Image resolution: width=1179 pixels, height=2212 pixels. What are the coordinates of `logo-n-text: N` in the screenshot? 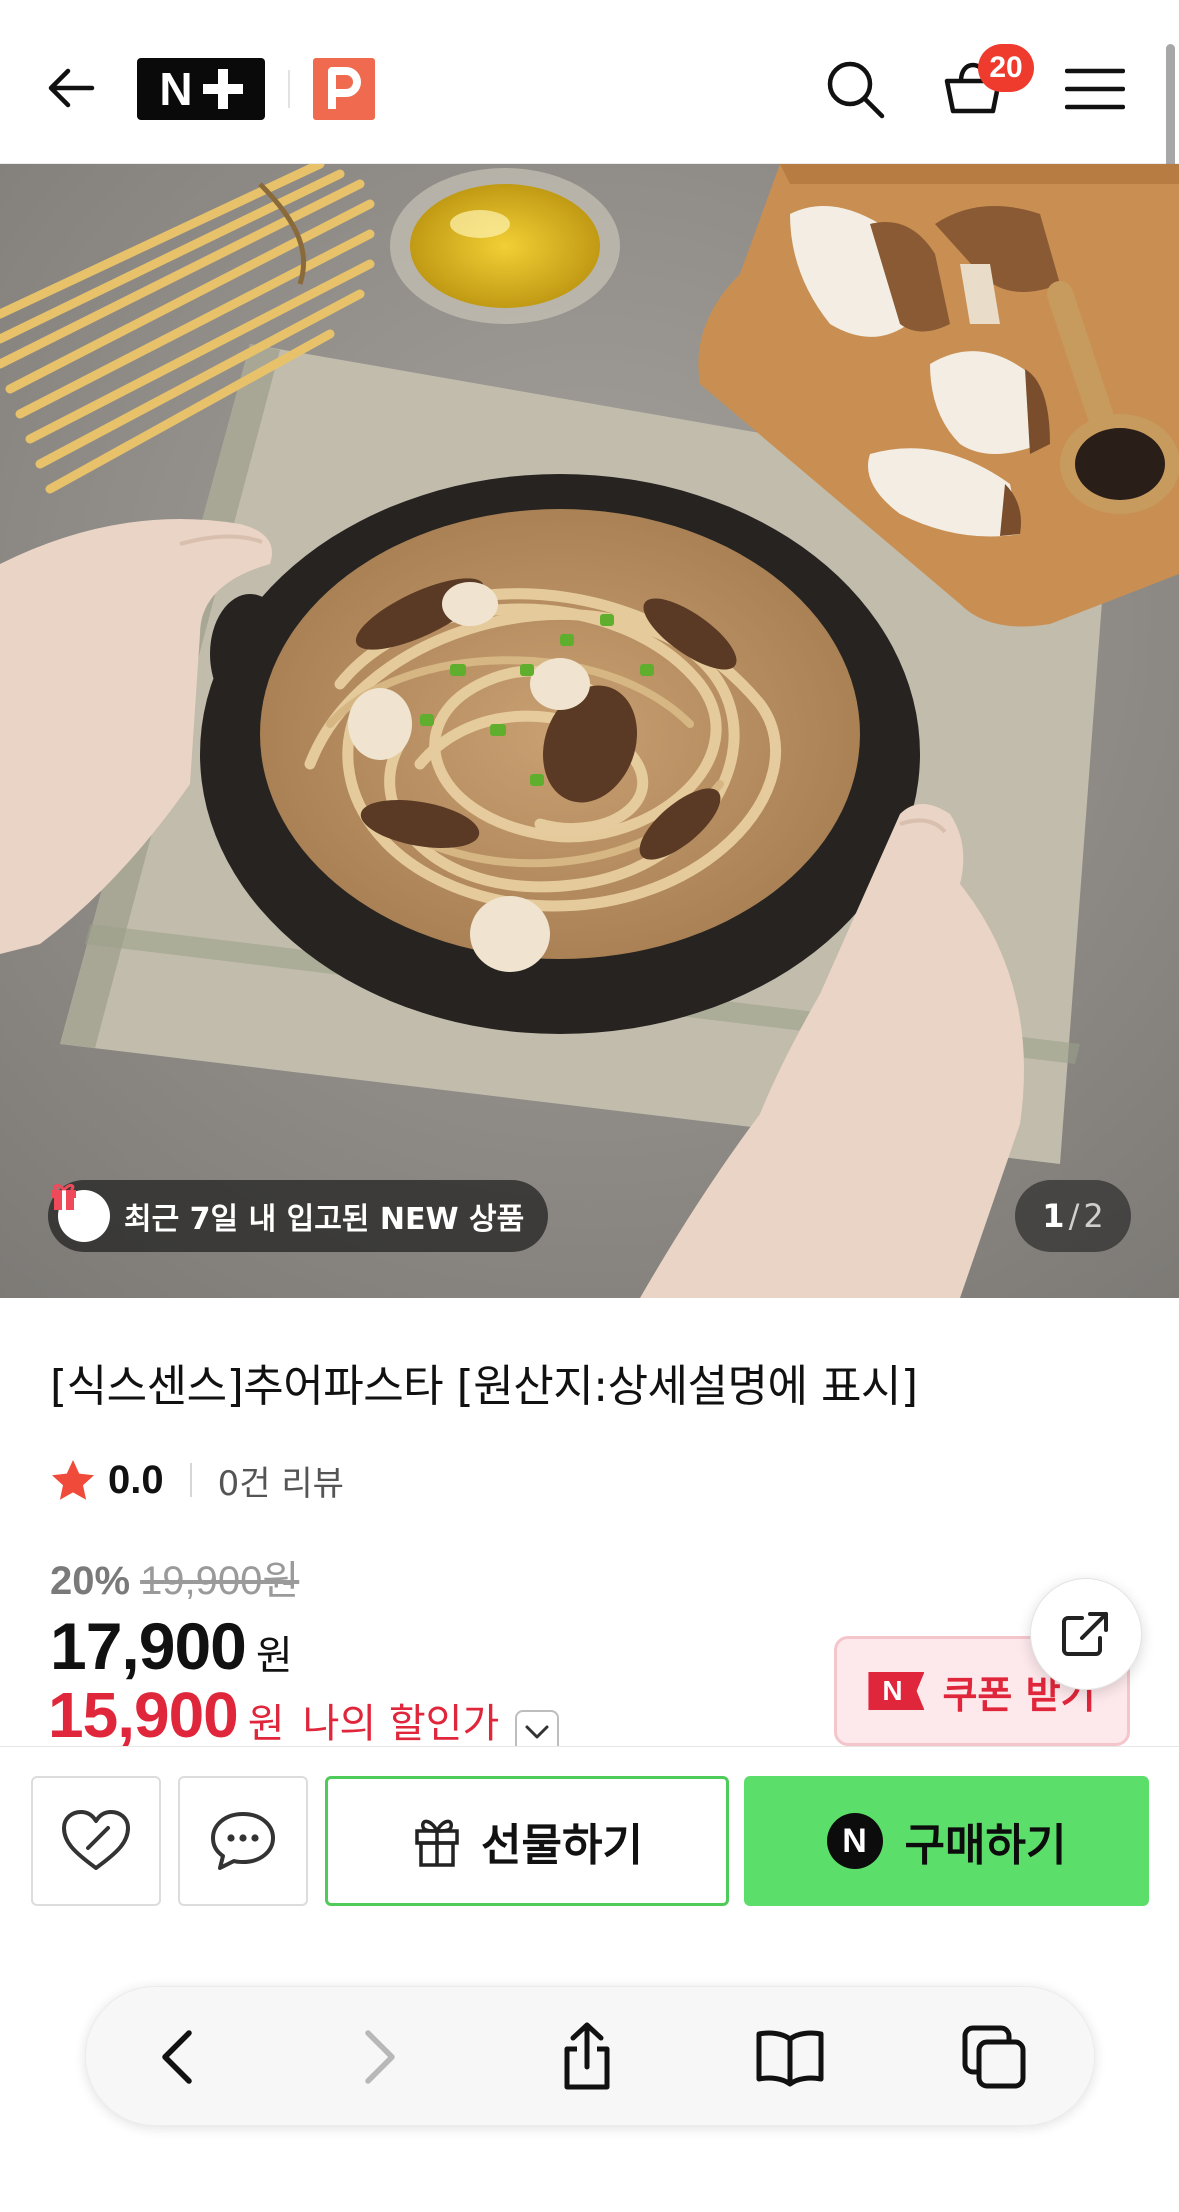 It's located at (176, 89).